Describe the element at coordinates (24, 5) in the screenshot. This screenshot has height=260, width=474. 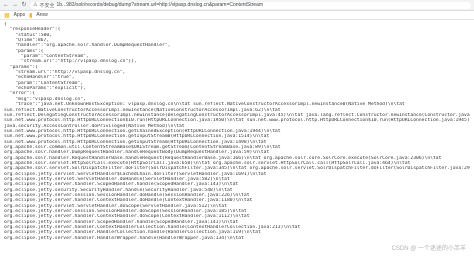
I see `reload-icon: ↻` at that location.